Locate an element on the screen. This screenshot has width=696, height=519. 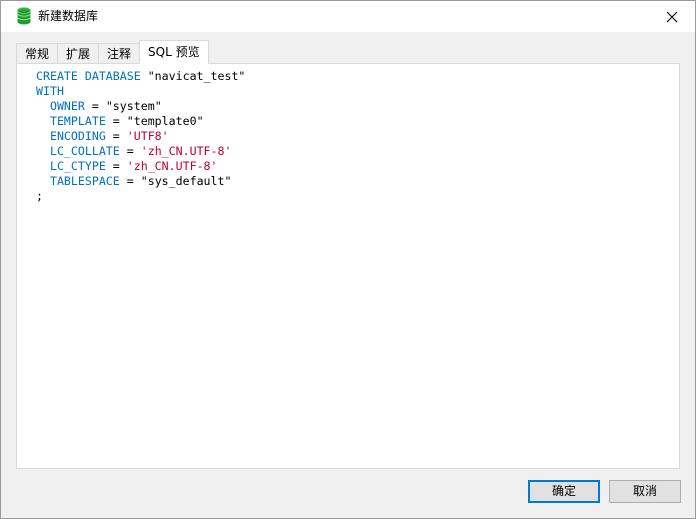
tab-general: 常规 is located at coordinates (37, 53).